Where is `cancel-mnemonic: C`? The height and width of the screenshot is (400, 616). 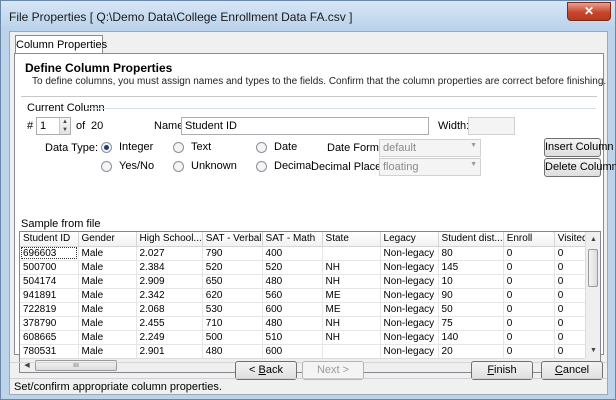
cancel-mnemonic: C is located at coordinates (558, 370).